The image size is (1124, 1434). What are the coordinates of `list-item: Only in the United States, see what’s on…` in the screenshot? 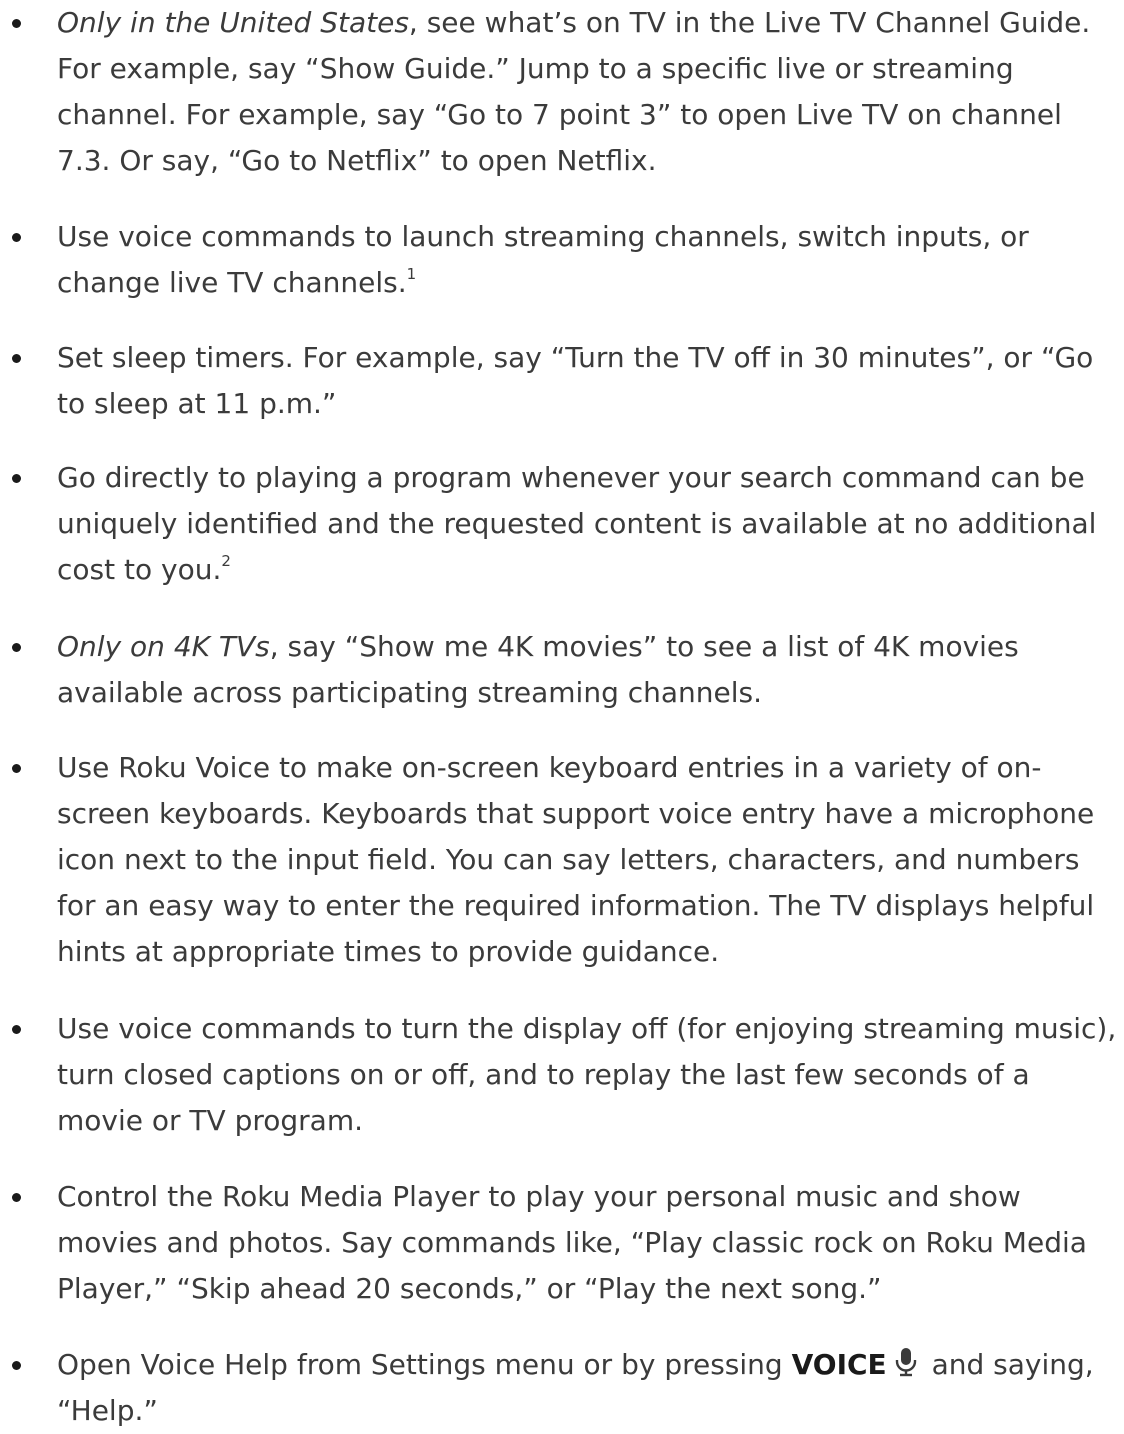 It's located at (560, 92).